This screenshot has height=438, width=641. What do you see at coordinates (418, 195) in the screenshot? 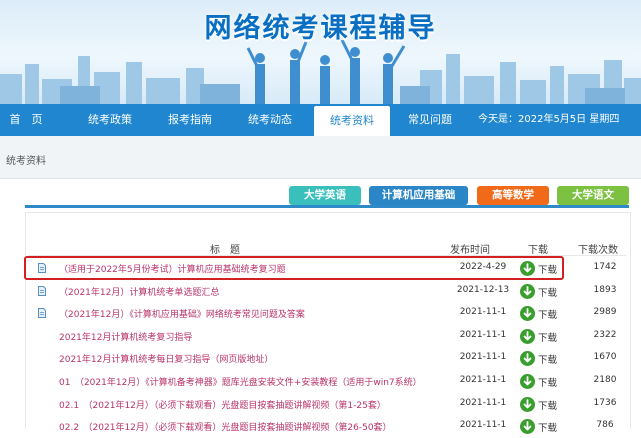
I see `tab-computer-basics: 计算机应用基础` at bounding box center [418, 195].